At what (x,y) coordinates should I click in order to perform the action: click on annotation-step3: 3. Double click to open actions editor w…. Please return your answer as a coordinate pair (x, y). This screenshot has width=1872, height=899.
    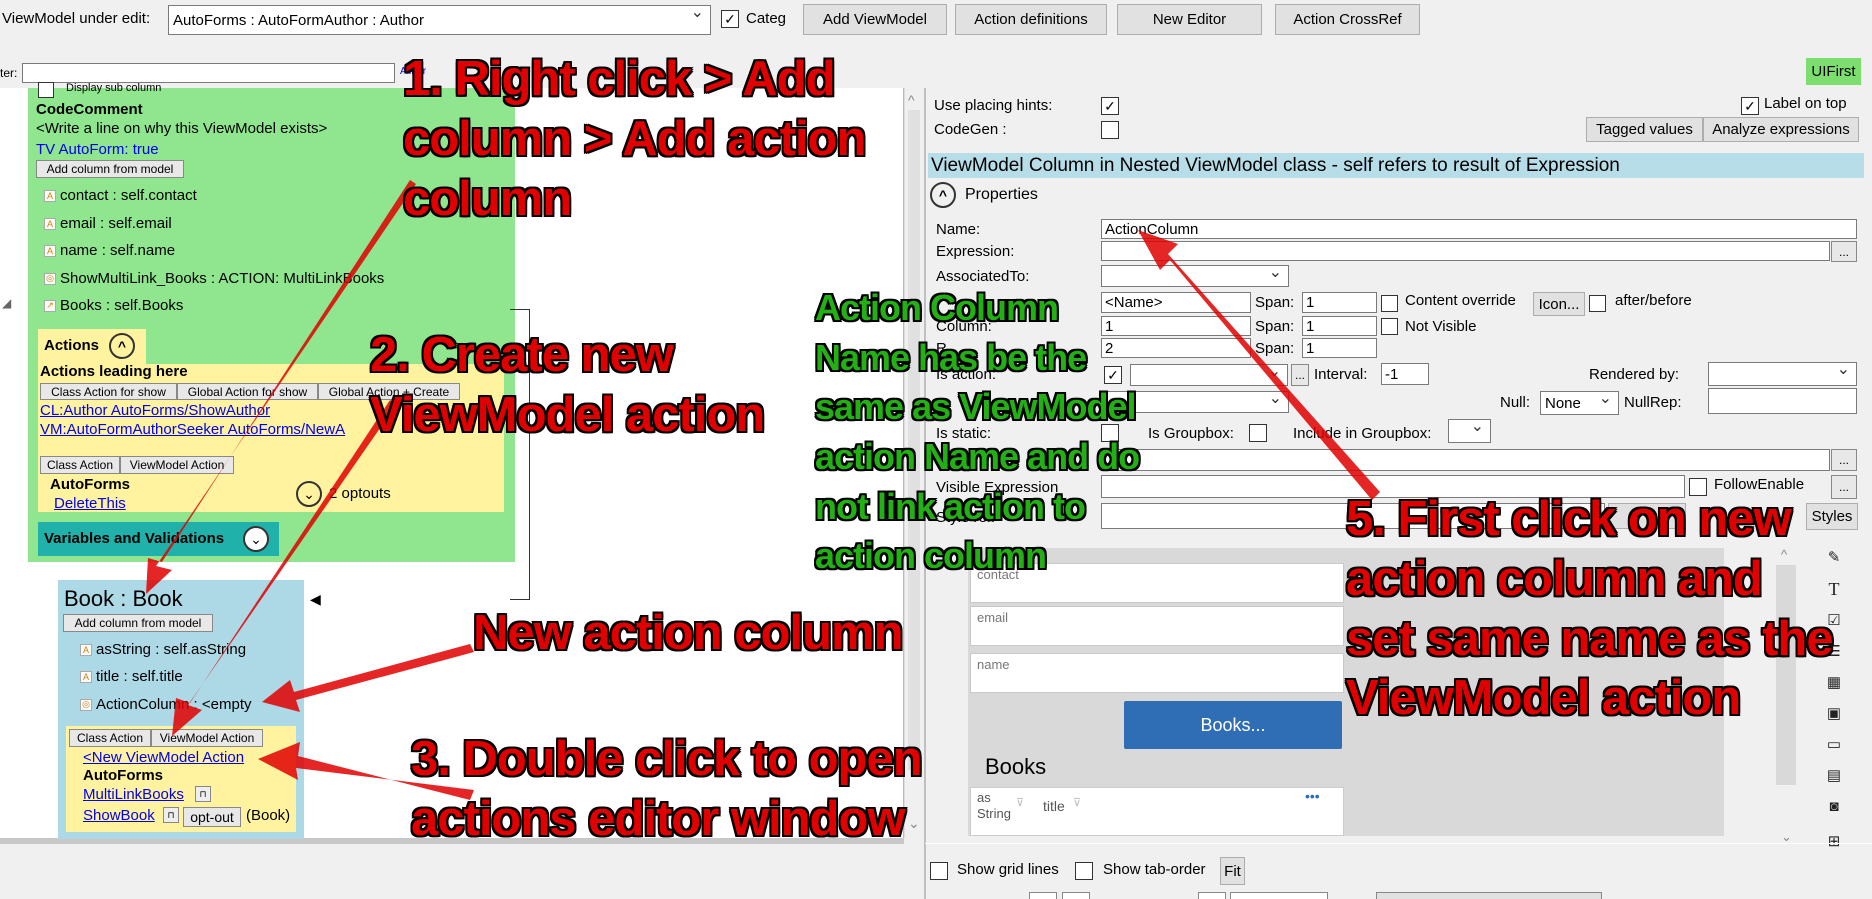
    Looking at the image, I should click on (667, 789).